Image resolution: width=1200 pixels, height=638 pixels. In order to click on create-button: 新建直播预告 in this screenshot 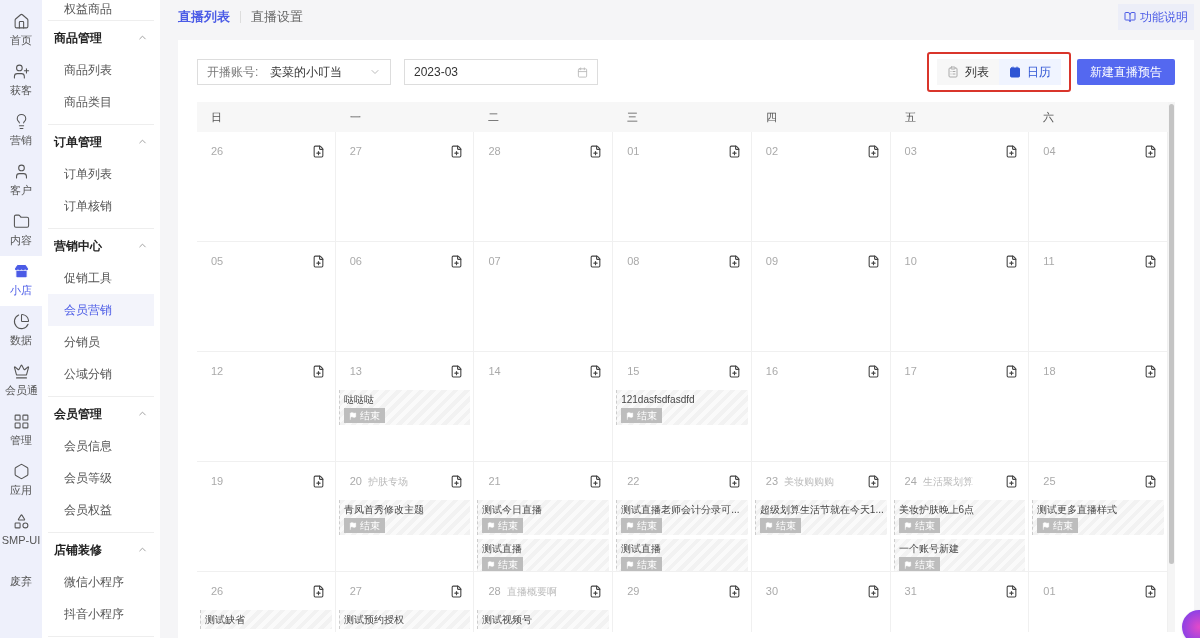, I will do `click(1126, 72)`.